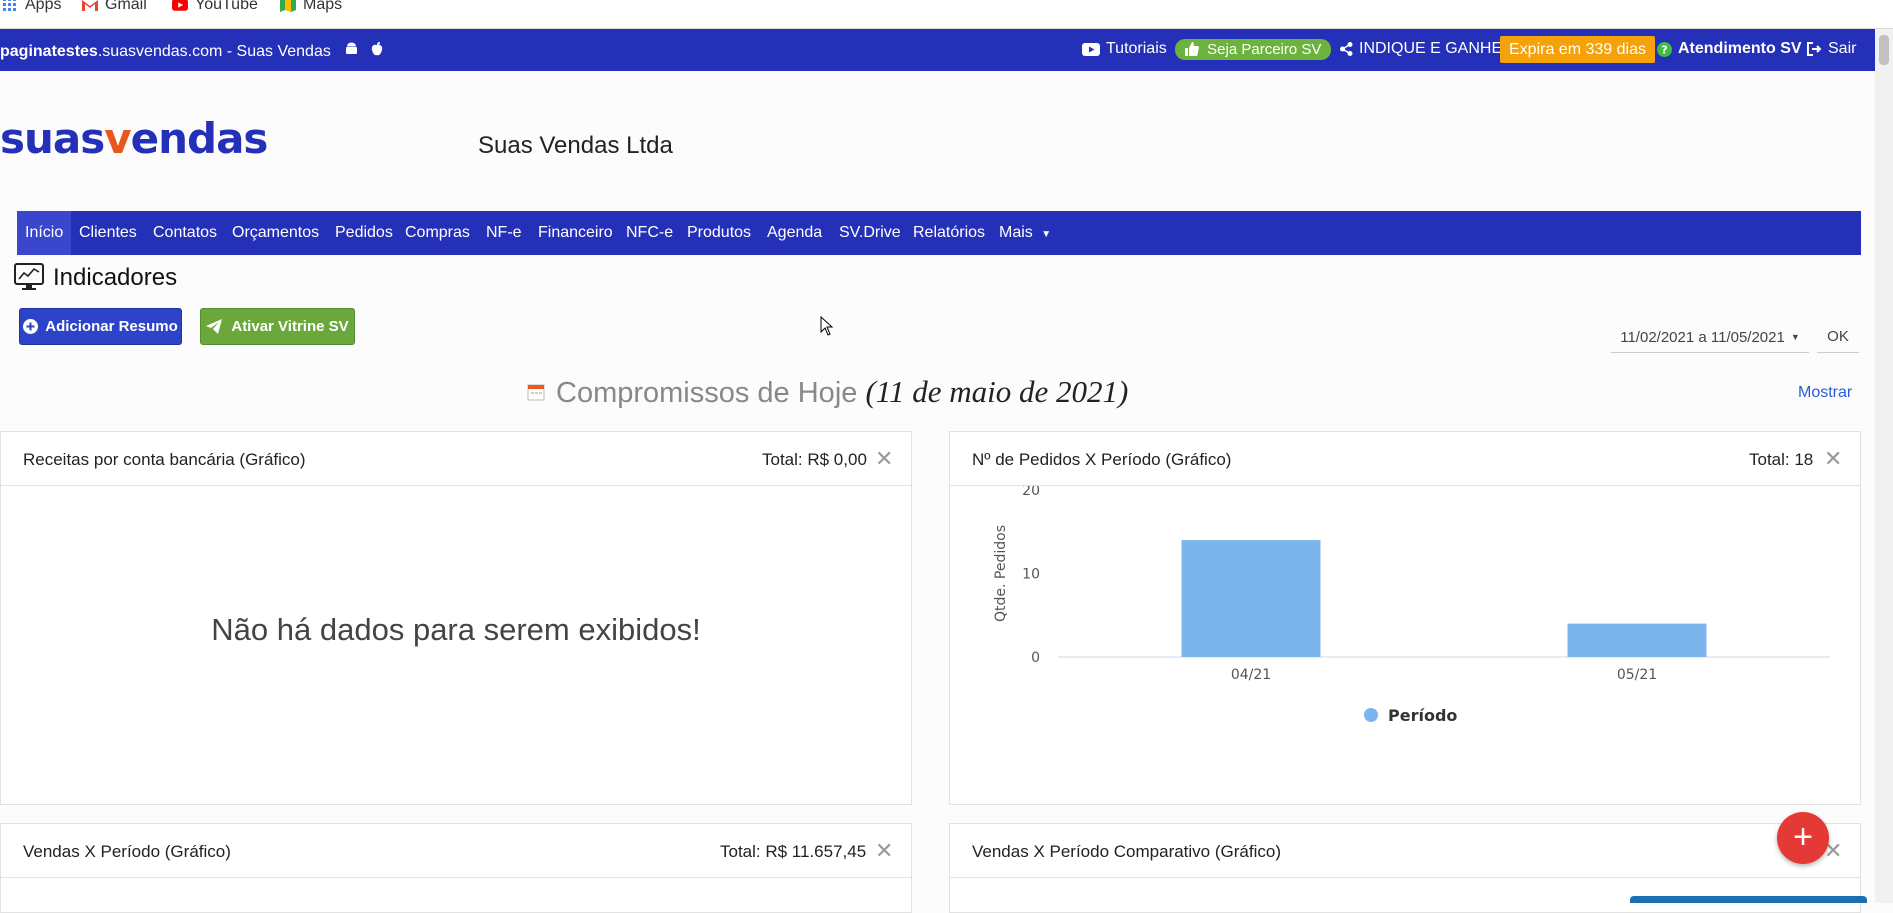 The height and width of the screenshot is (913, 1893). I want to click on company-name: Suas Vendas Ltda, so click(575, 145).